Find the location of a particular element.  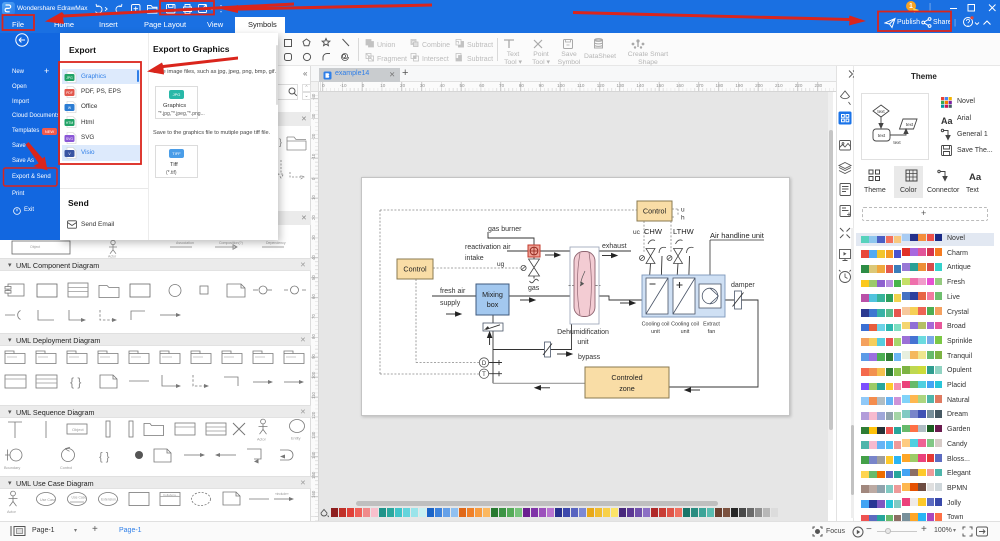

svg-text: Save is located at coordinates (569, 54).